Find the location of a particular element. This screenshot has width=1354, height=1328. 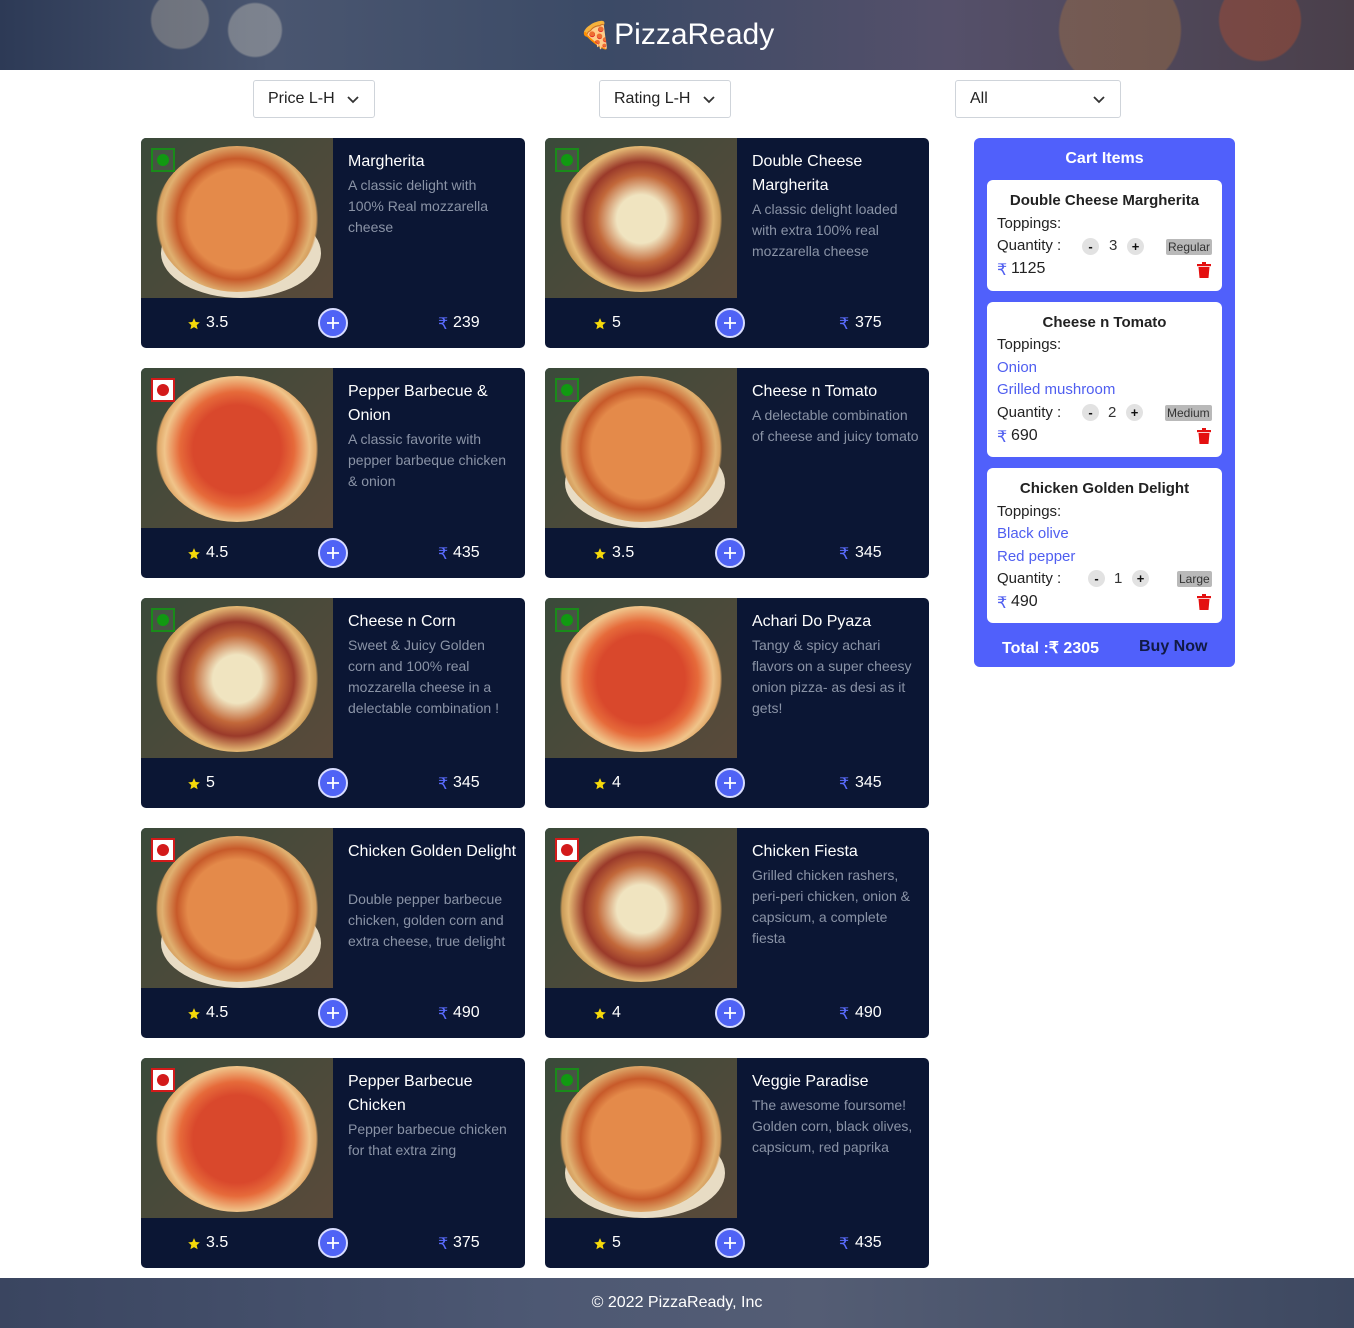

pizza-name: Pepper Barbecue & Onion is located at coordinates (418, 403).